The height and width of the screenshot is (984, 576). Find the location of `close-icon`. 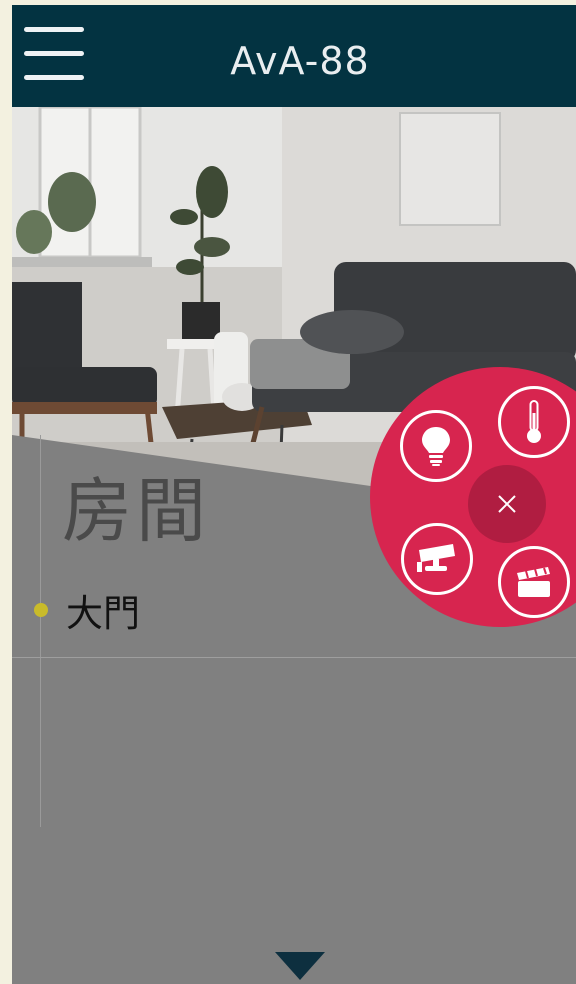

close-icon is located at coordinates (507, 504).